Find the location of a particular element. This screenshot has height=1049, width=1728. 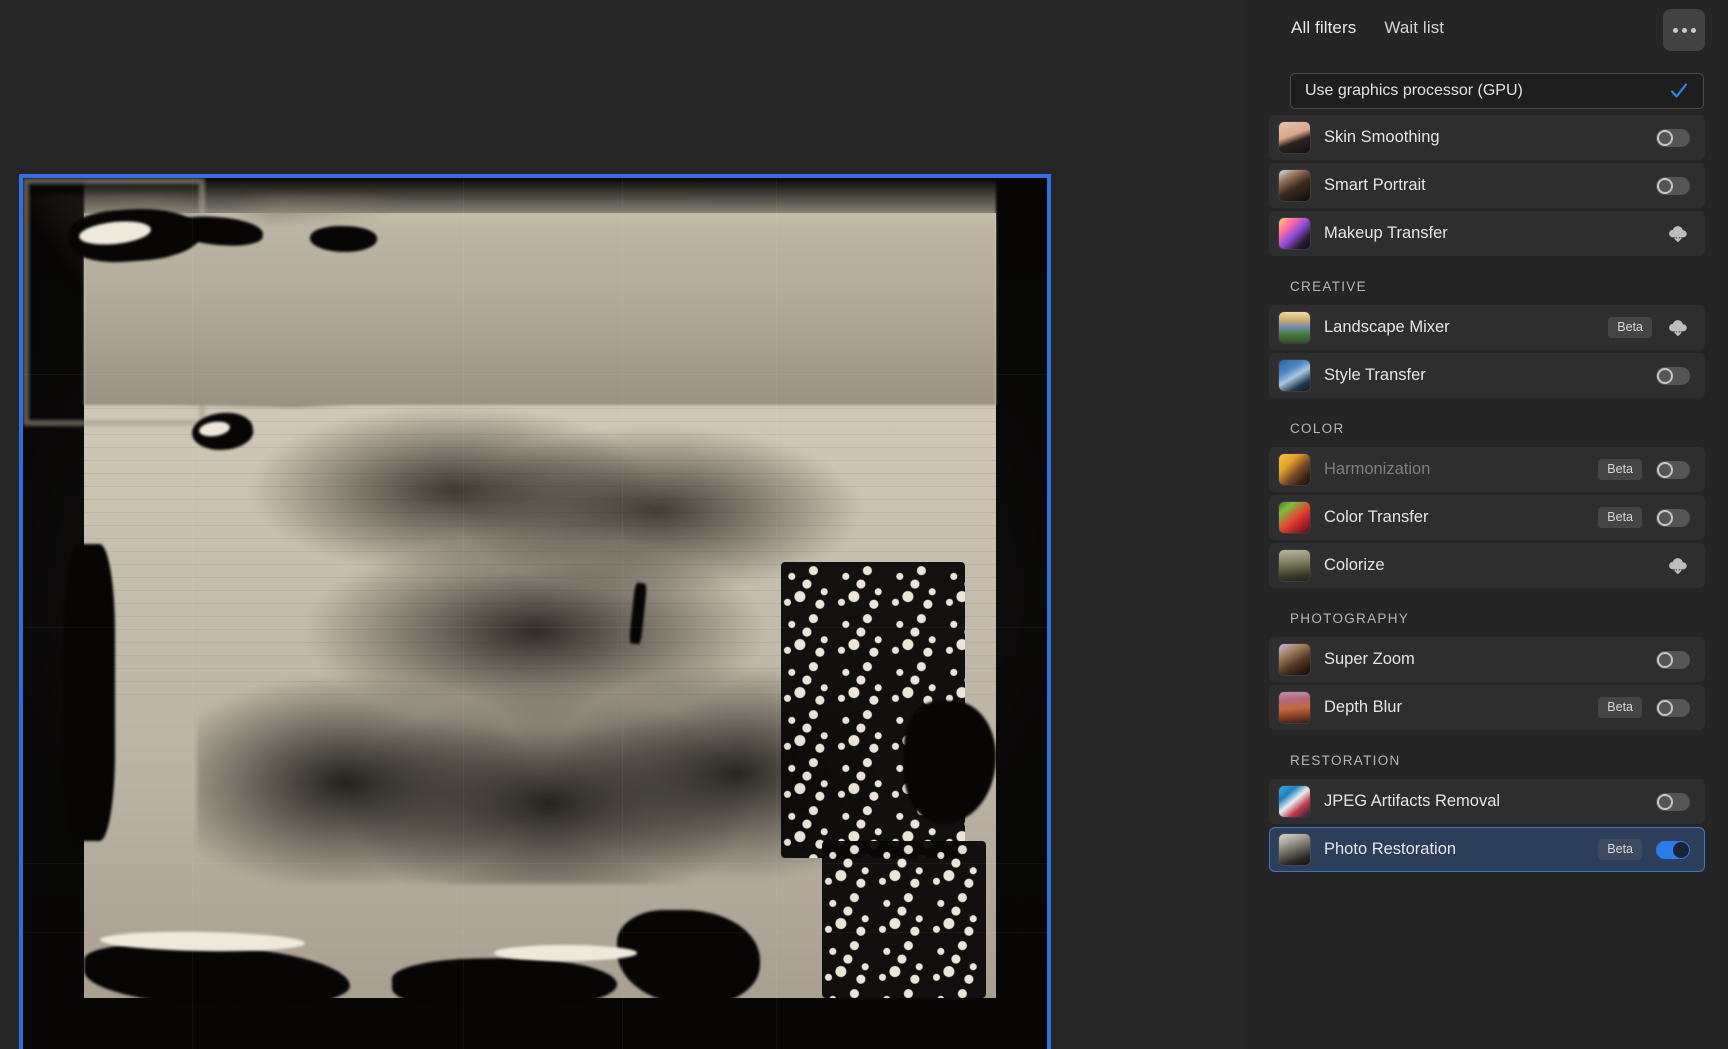

filter-row-jpeg-artifacts-removal: JPEG Artifacts Removal is located at coordinates (1487, 801).